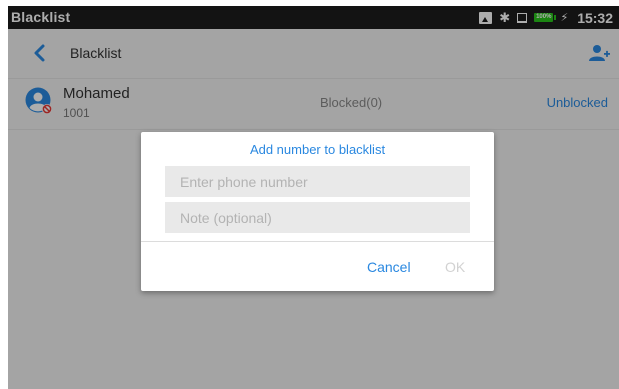 This screenshot has height=389, width=619. Describe the element at coordinates (317, 241) in the screenshot. I see `dialog-divider` at that location.